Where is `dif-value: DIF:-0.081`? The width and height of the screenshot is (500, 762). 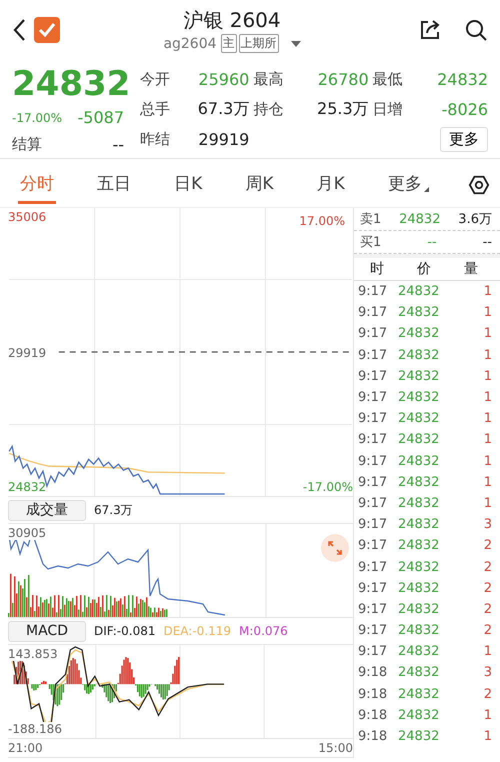 dif-value: DIF:-0.081 is located at coordinates (125, 631).